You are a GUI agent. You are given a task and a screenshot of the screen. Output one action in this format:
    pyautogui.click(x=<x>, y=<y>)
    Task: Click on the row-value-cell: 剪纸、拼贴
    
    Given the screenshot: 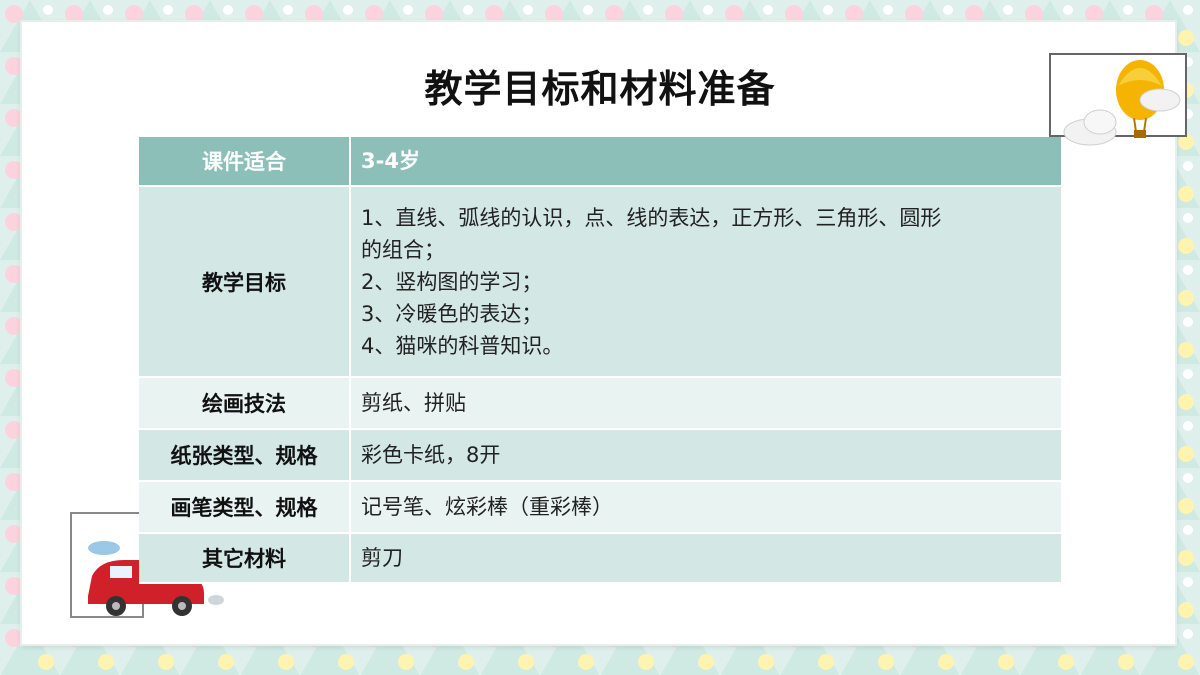 What is the action you would take?
    pyautogui.click(x=705, y=403)
    